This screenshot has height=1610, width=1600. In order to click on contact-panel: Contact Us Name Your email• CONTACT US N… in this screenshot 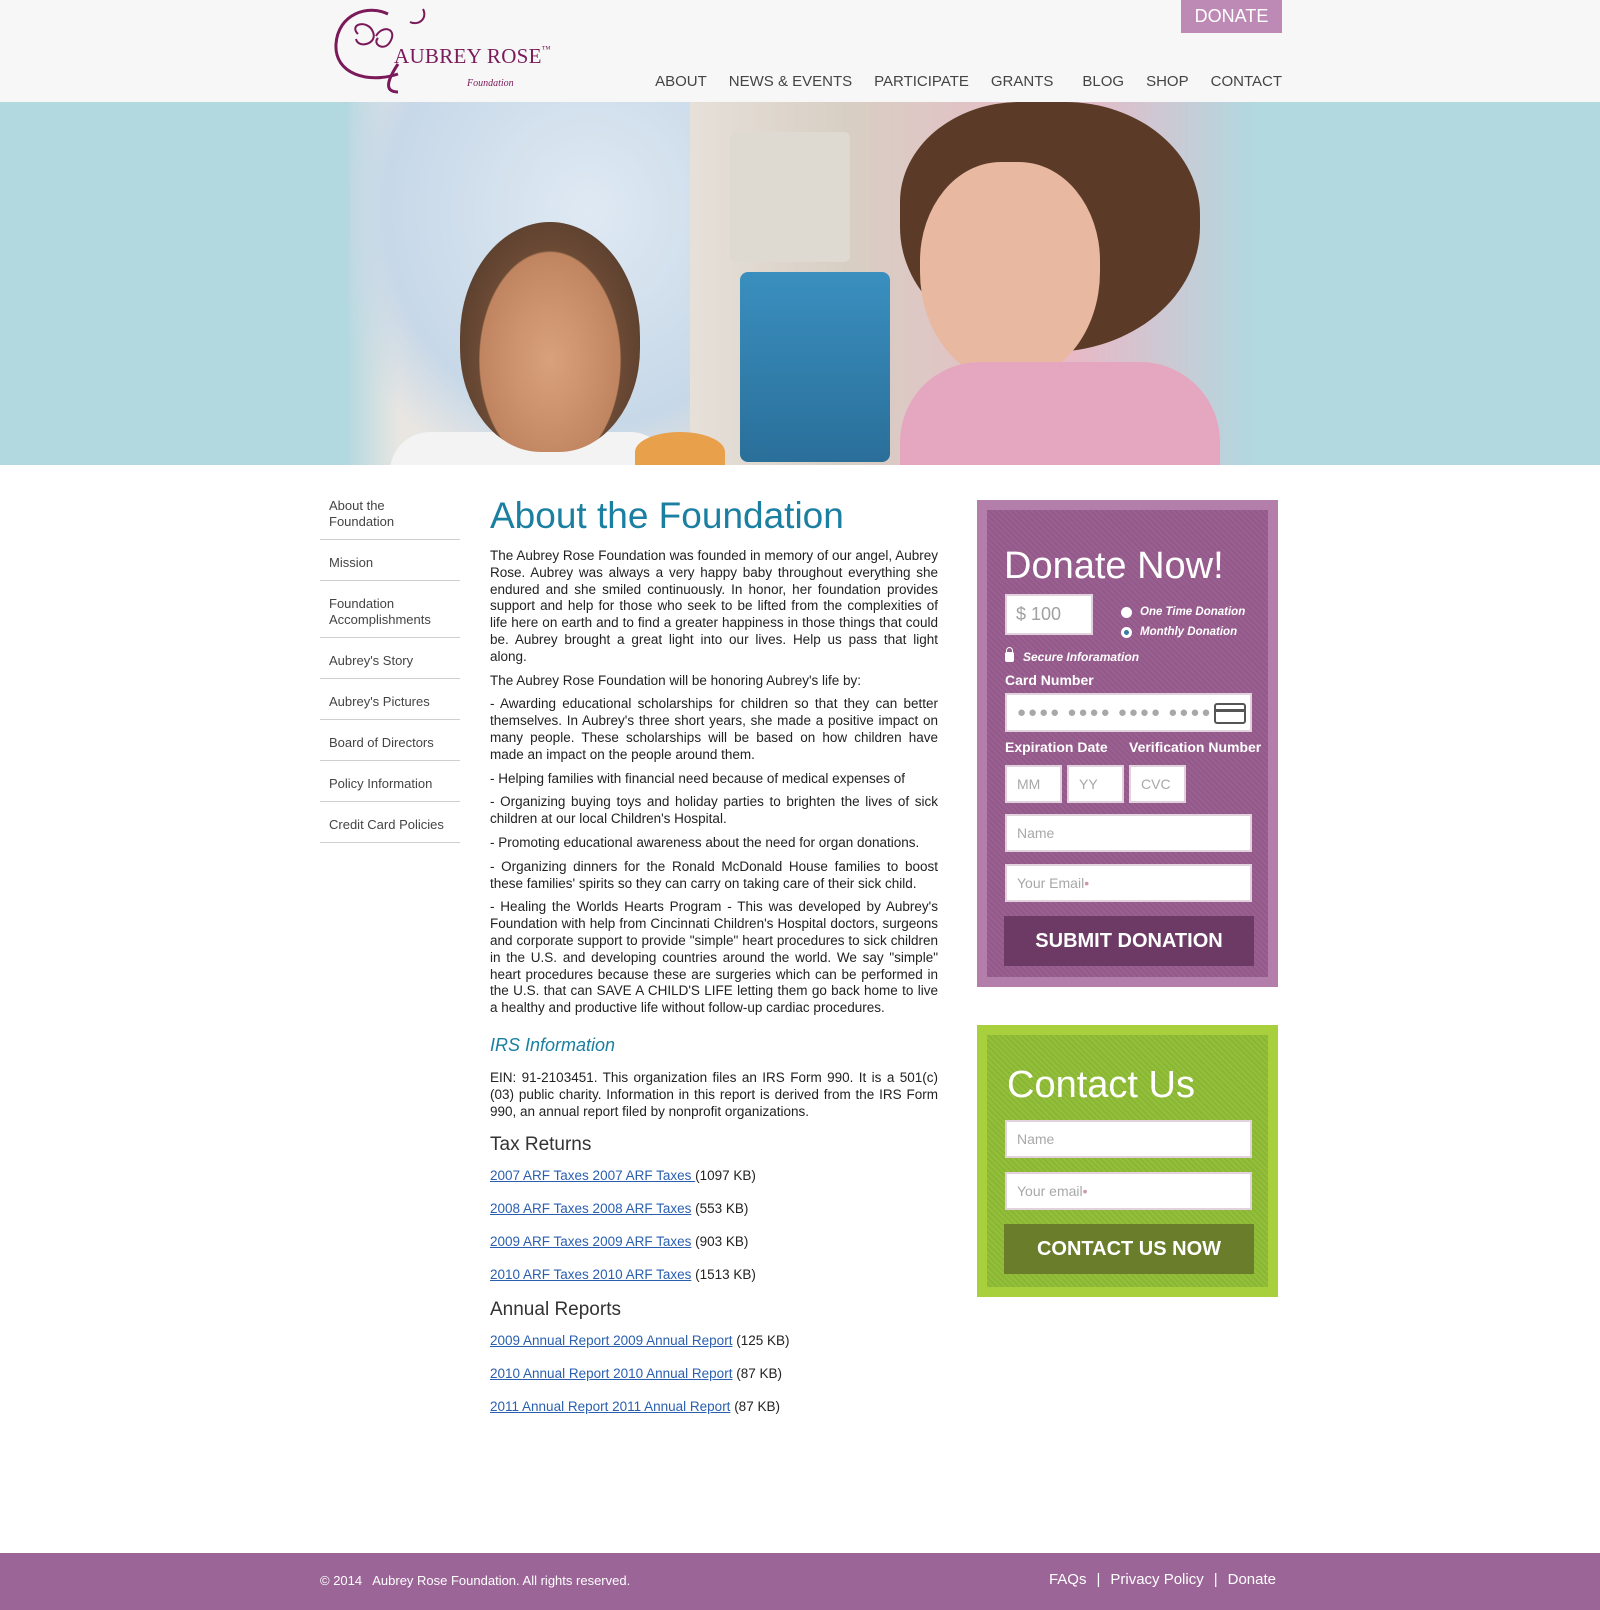, I will do `click(1127, 1161)`.